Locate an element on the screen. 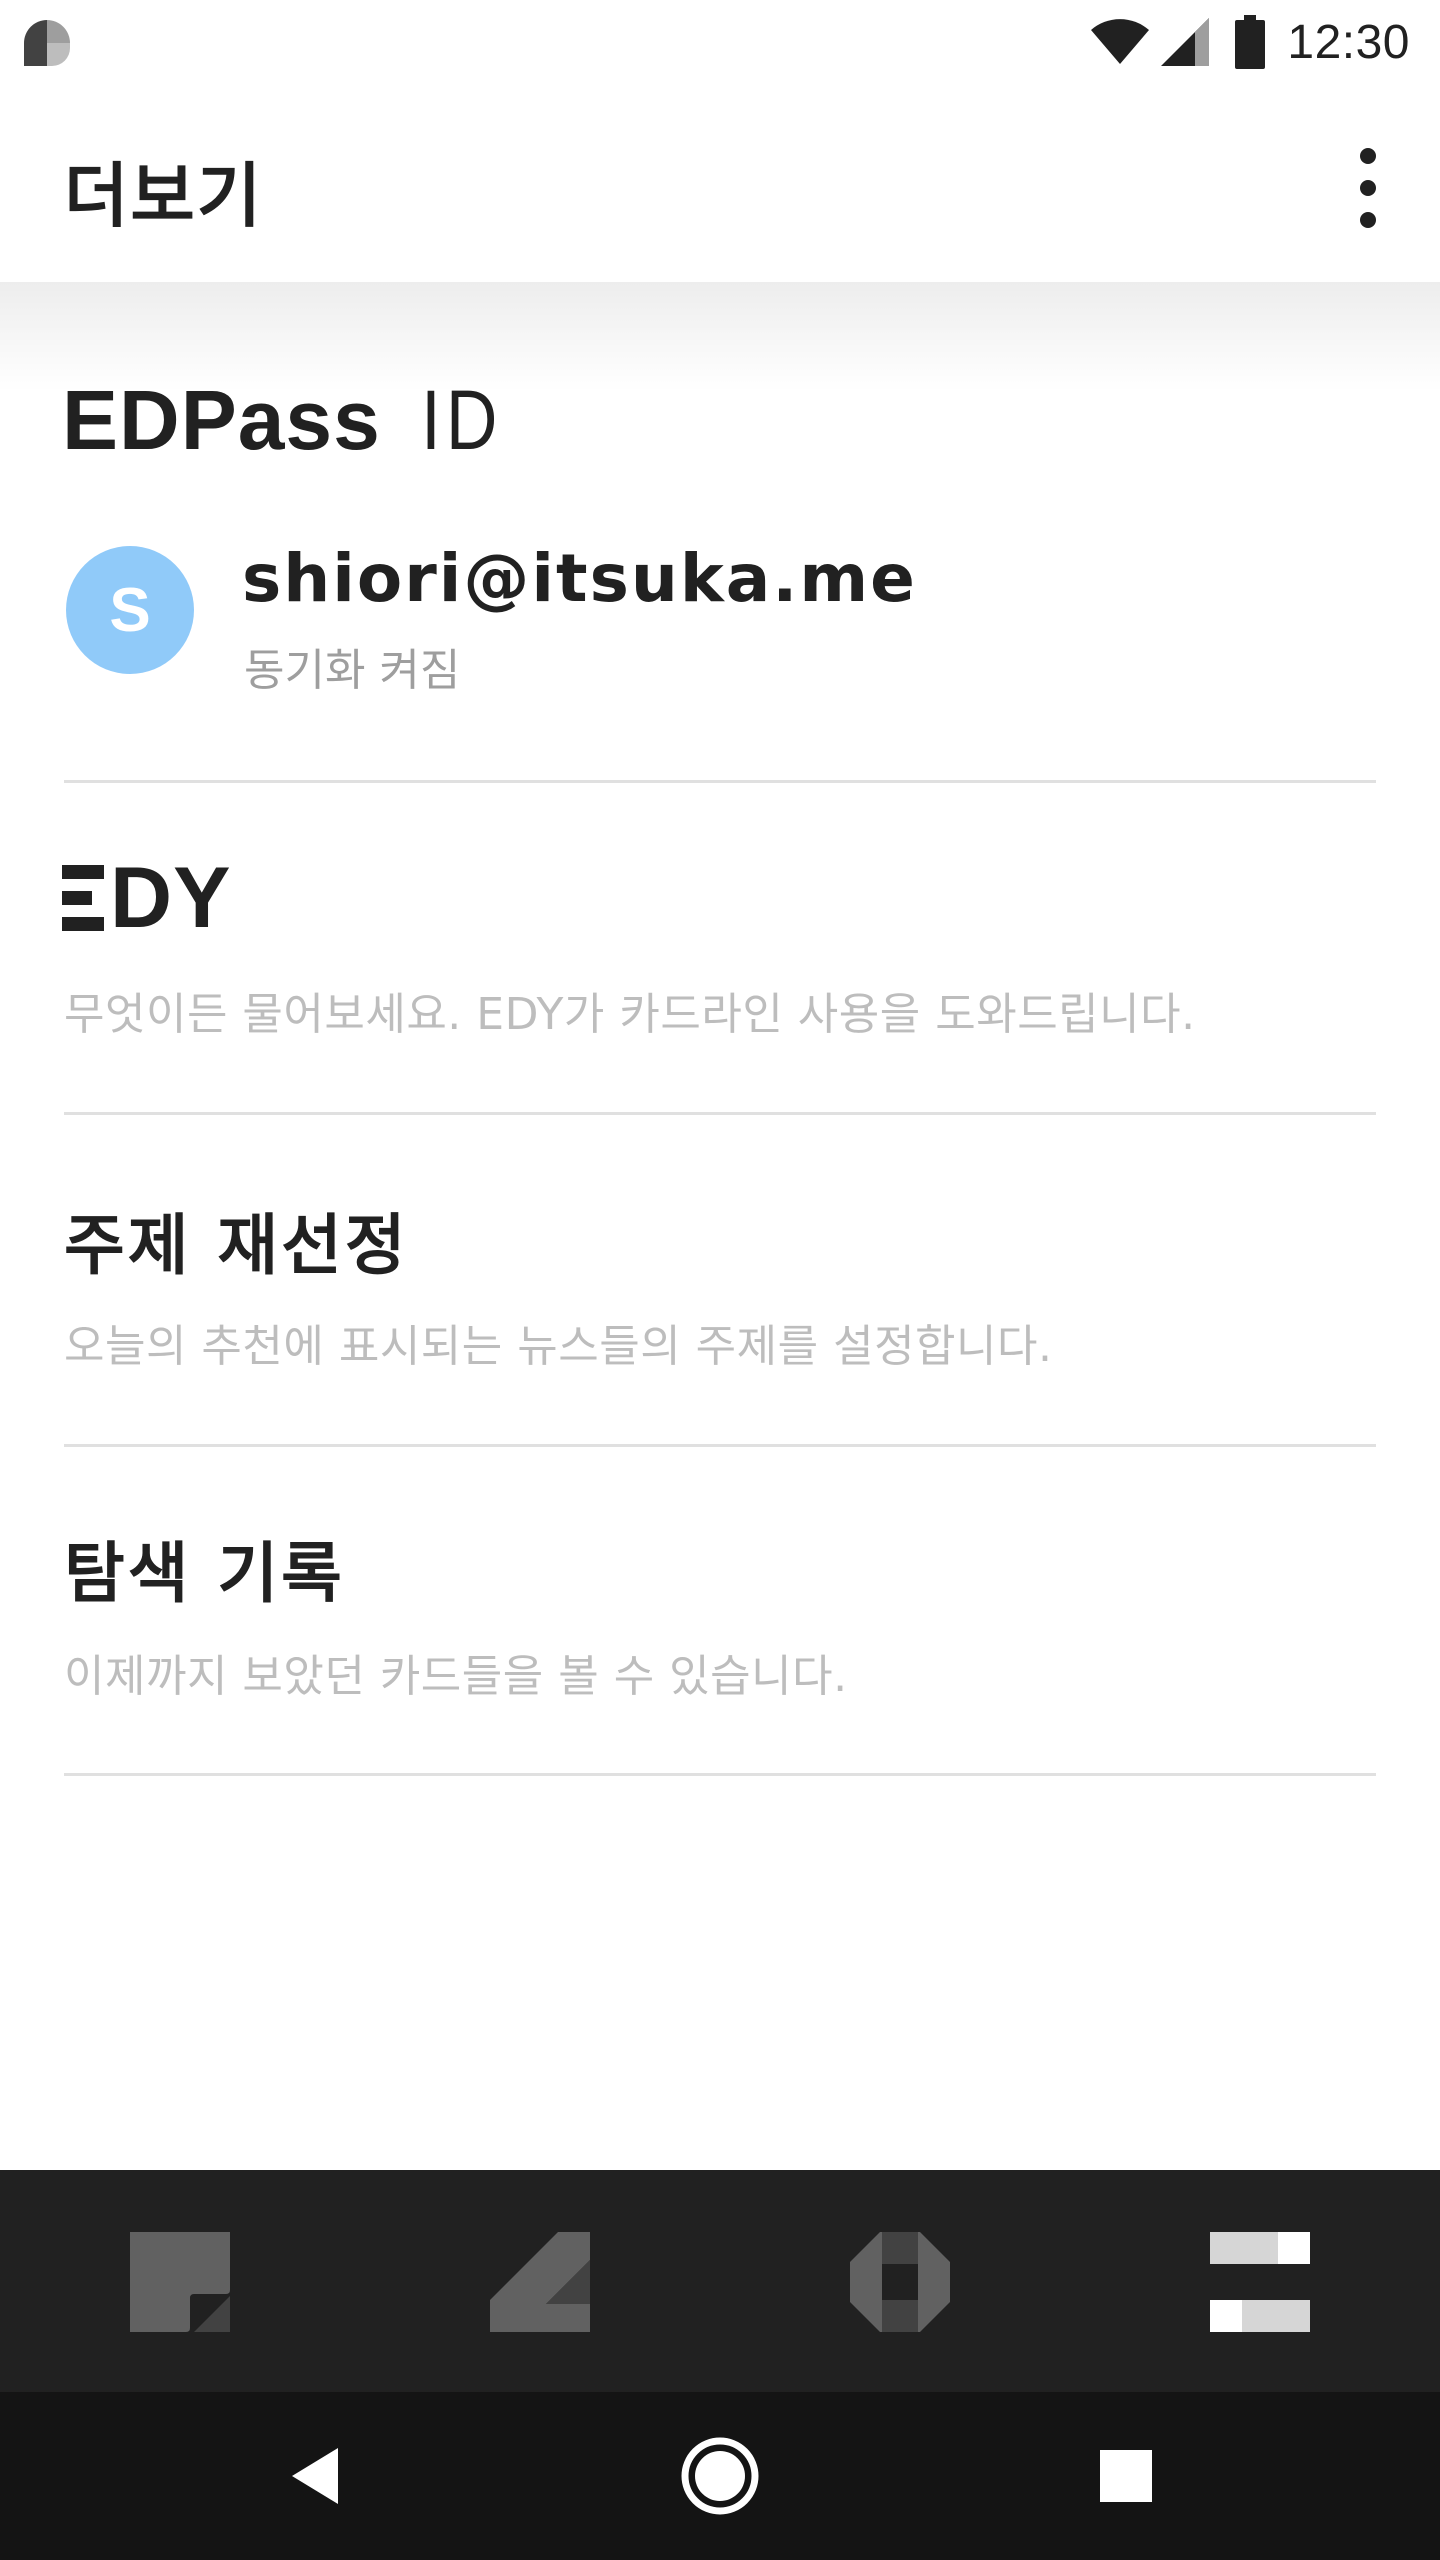  edpass-logo-id: ID is located at coordinates (461, 420).